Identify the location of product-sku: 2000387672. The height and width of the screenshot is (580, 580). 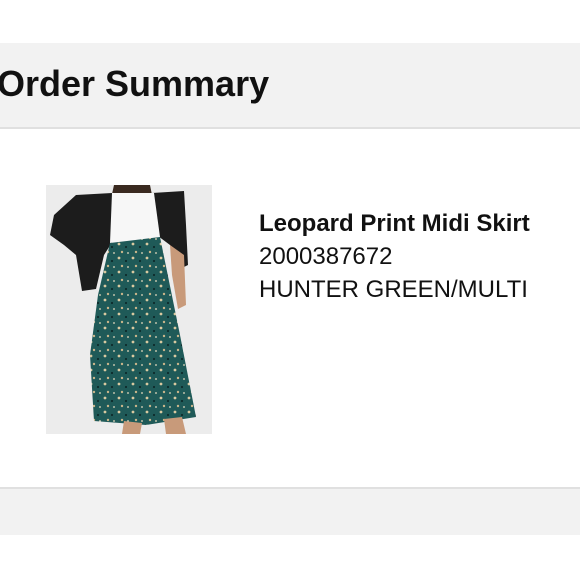
(326, 256).